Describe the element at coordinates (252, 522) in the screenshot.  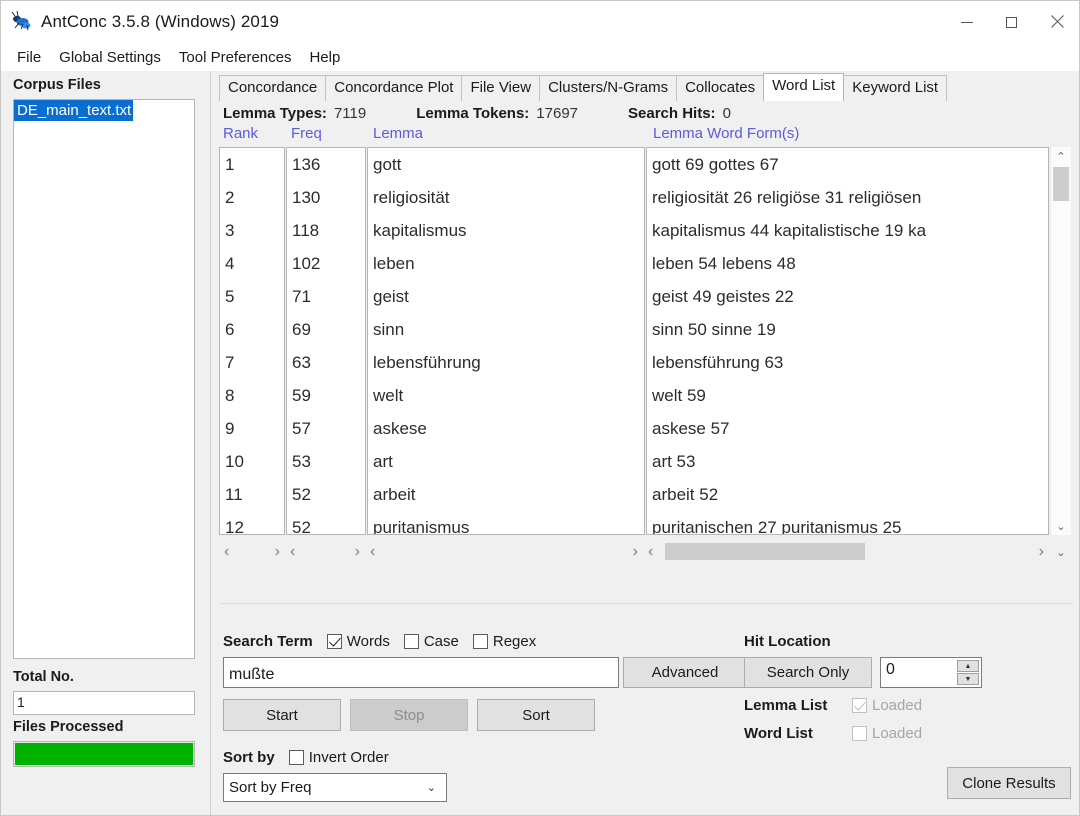
I see `table-cell: 12` at that location.